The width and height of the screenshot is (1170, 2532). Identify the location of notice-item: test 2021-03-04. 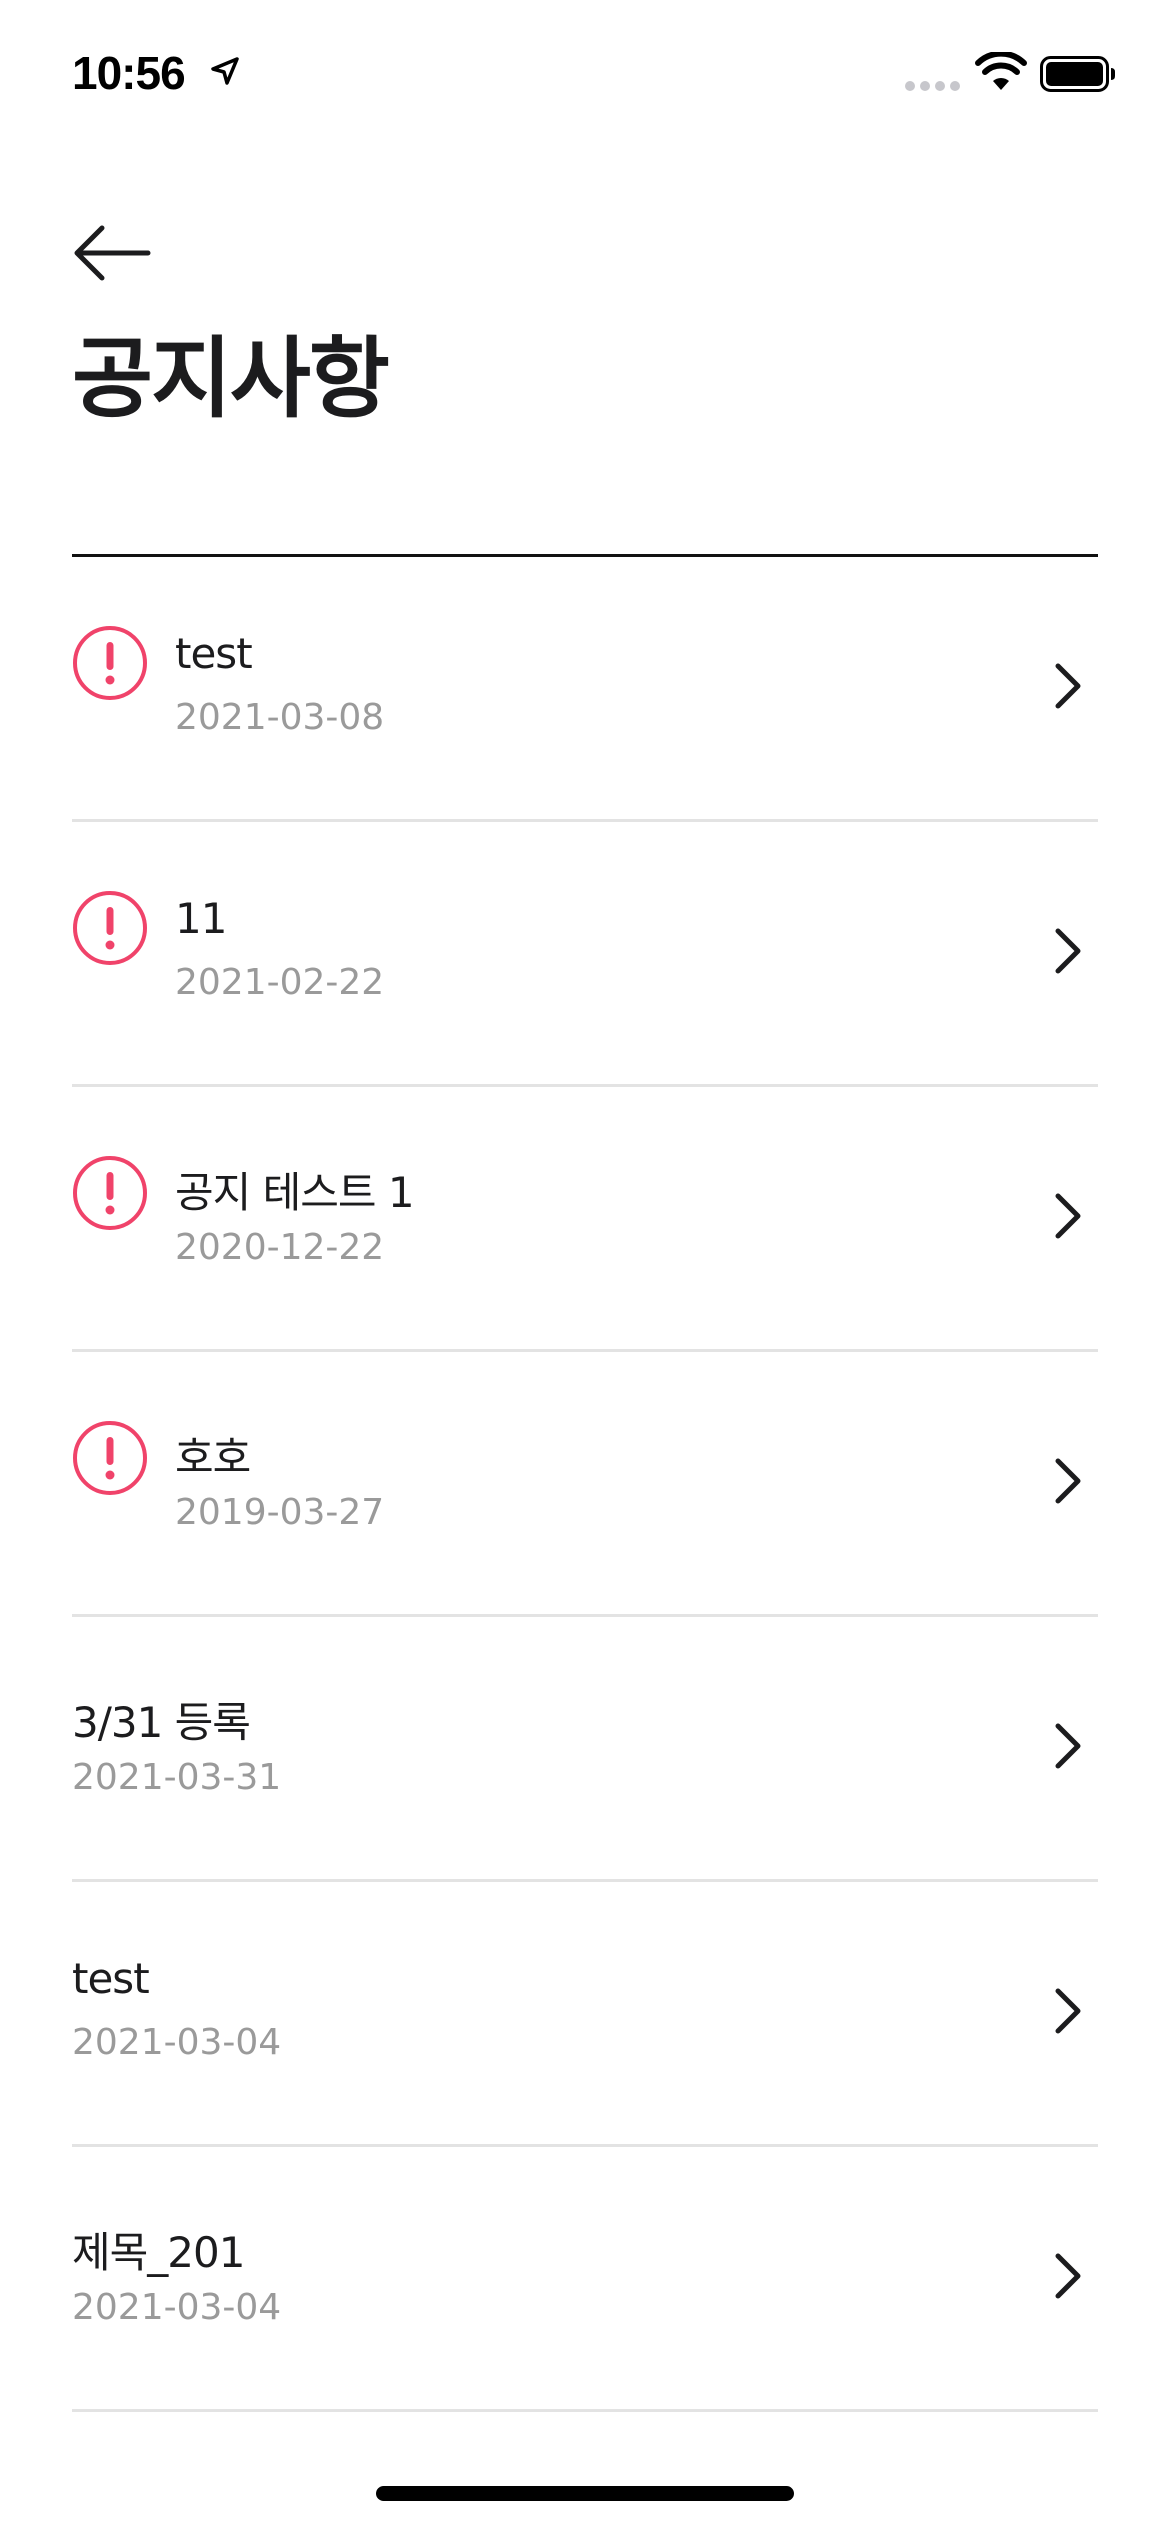
(585, 2014).